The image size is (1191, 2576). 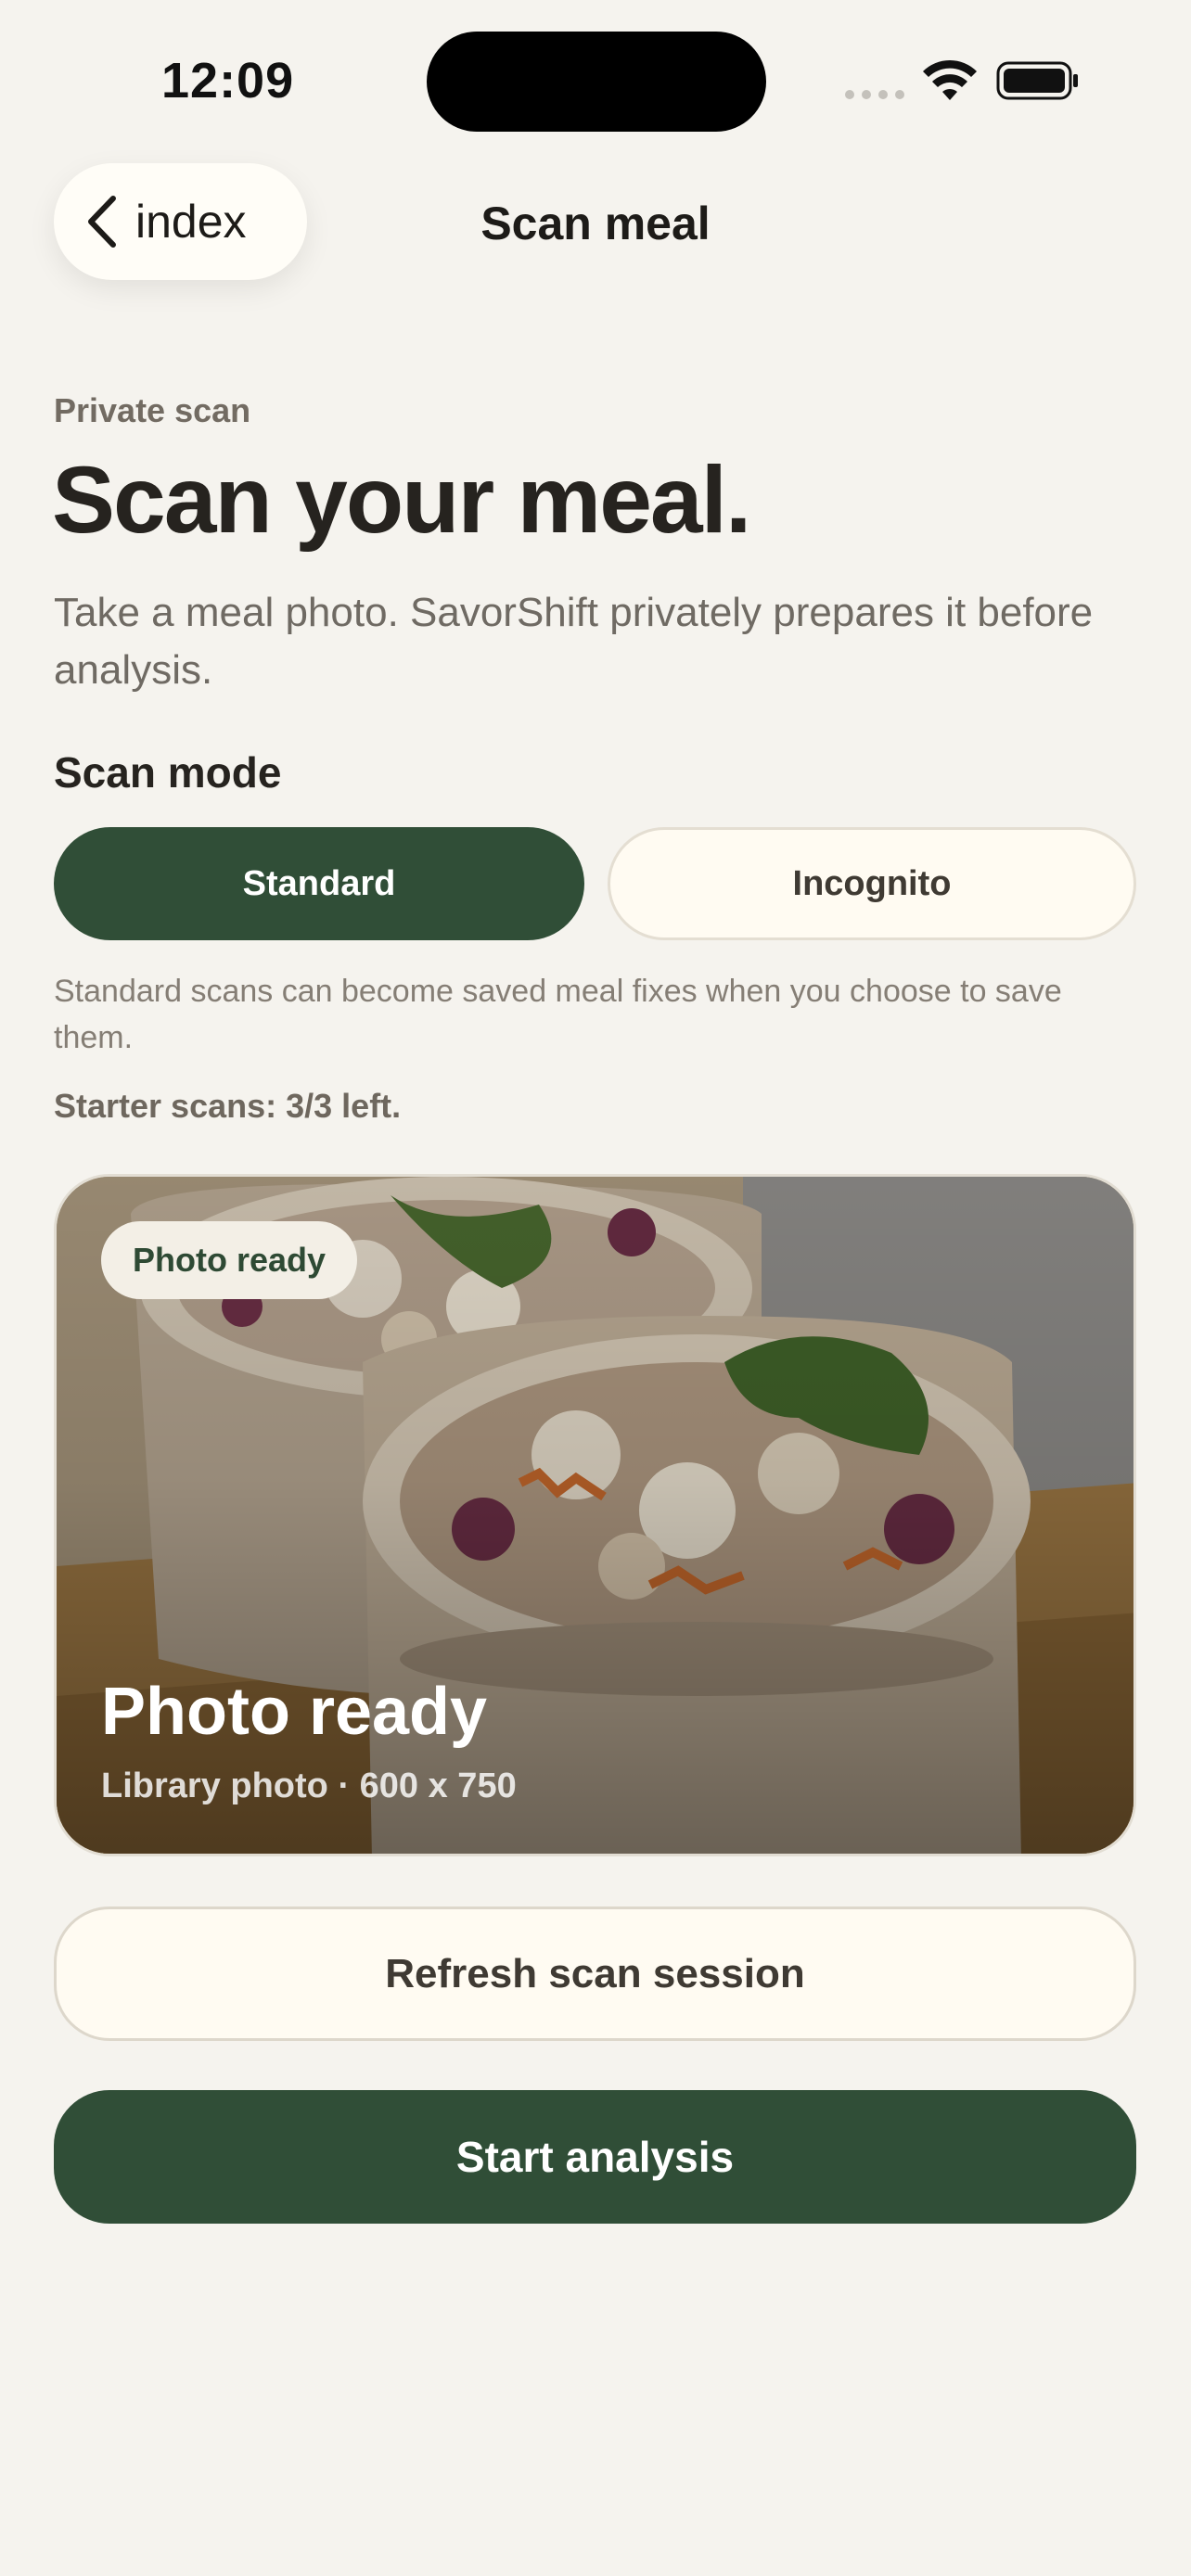 What do you see at coordinates (595, 2157) in the screenshot?
I see `start-analysis-button: Start analysis` at bounding box center [595, 2157].